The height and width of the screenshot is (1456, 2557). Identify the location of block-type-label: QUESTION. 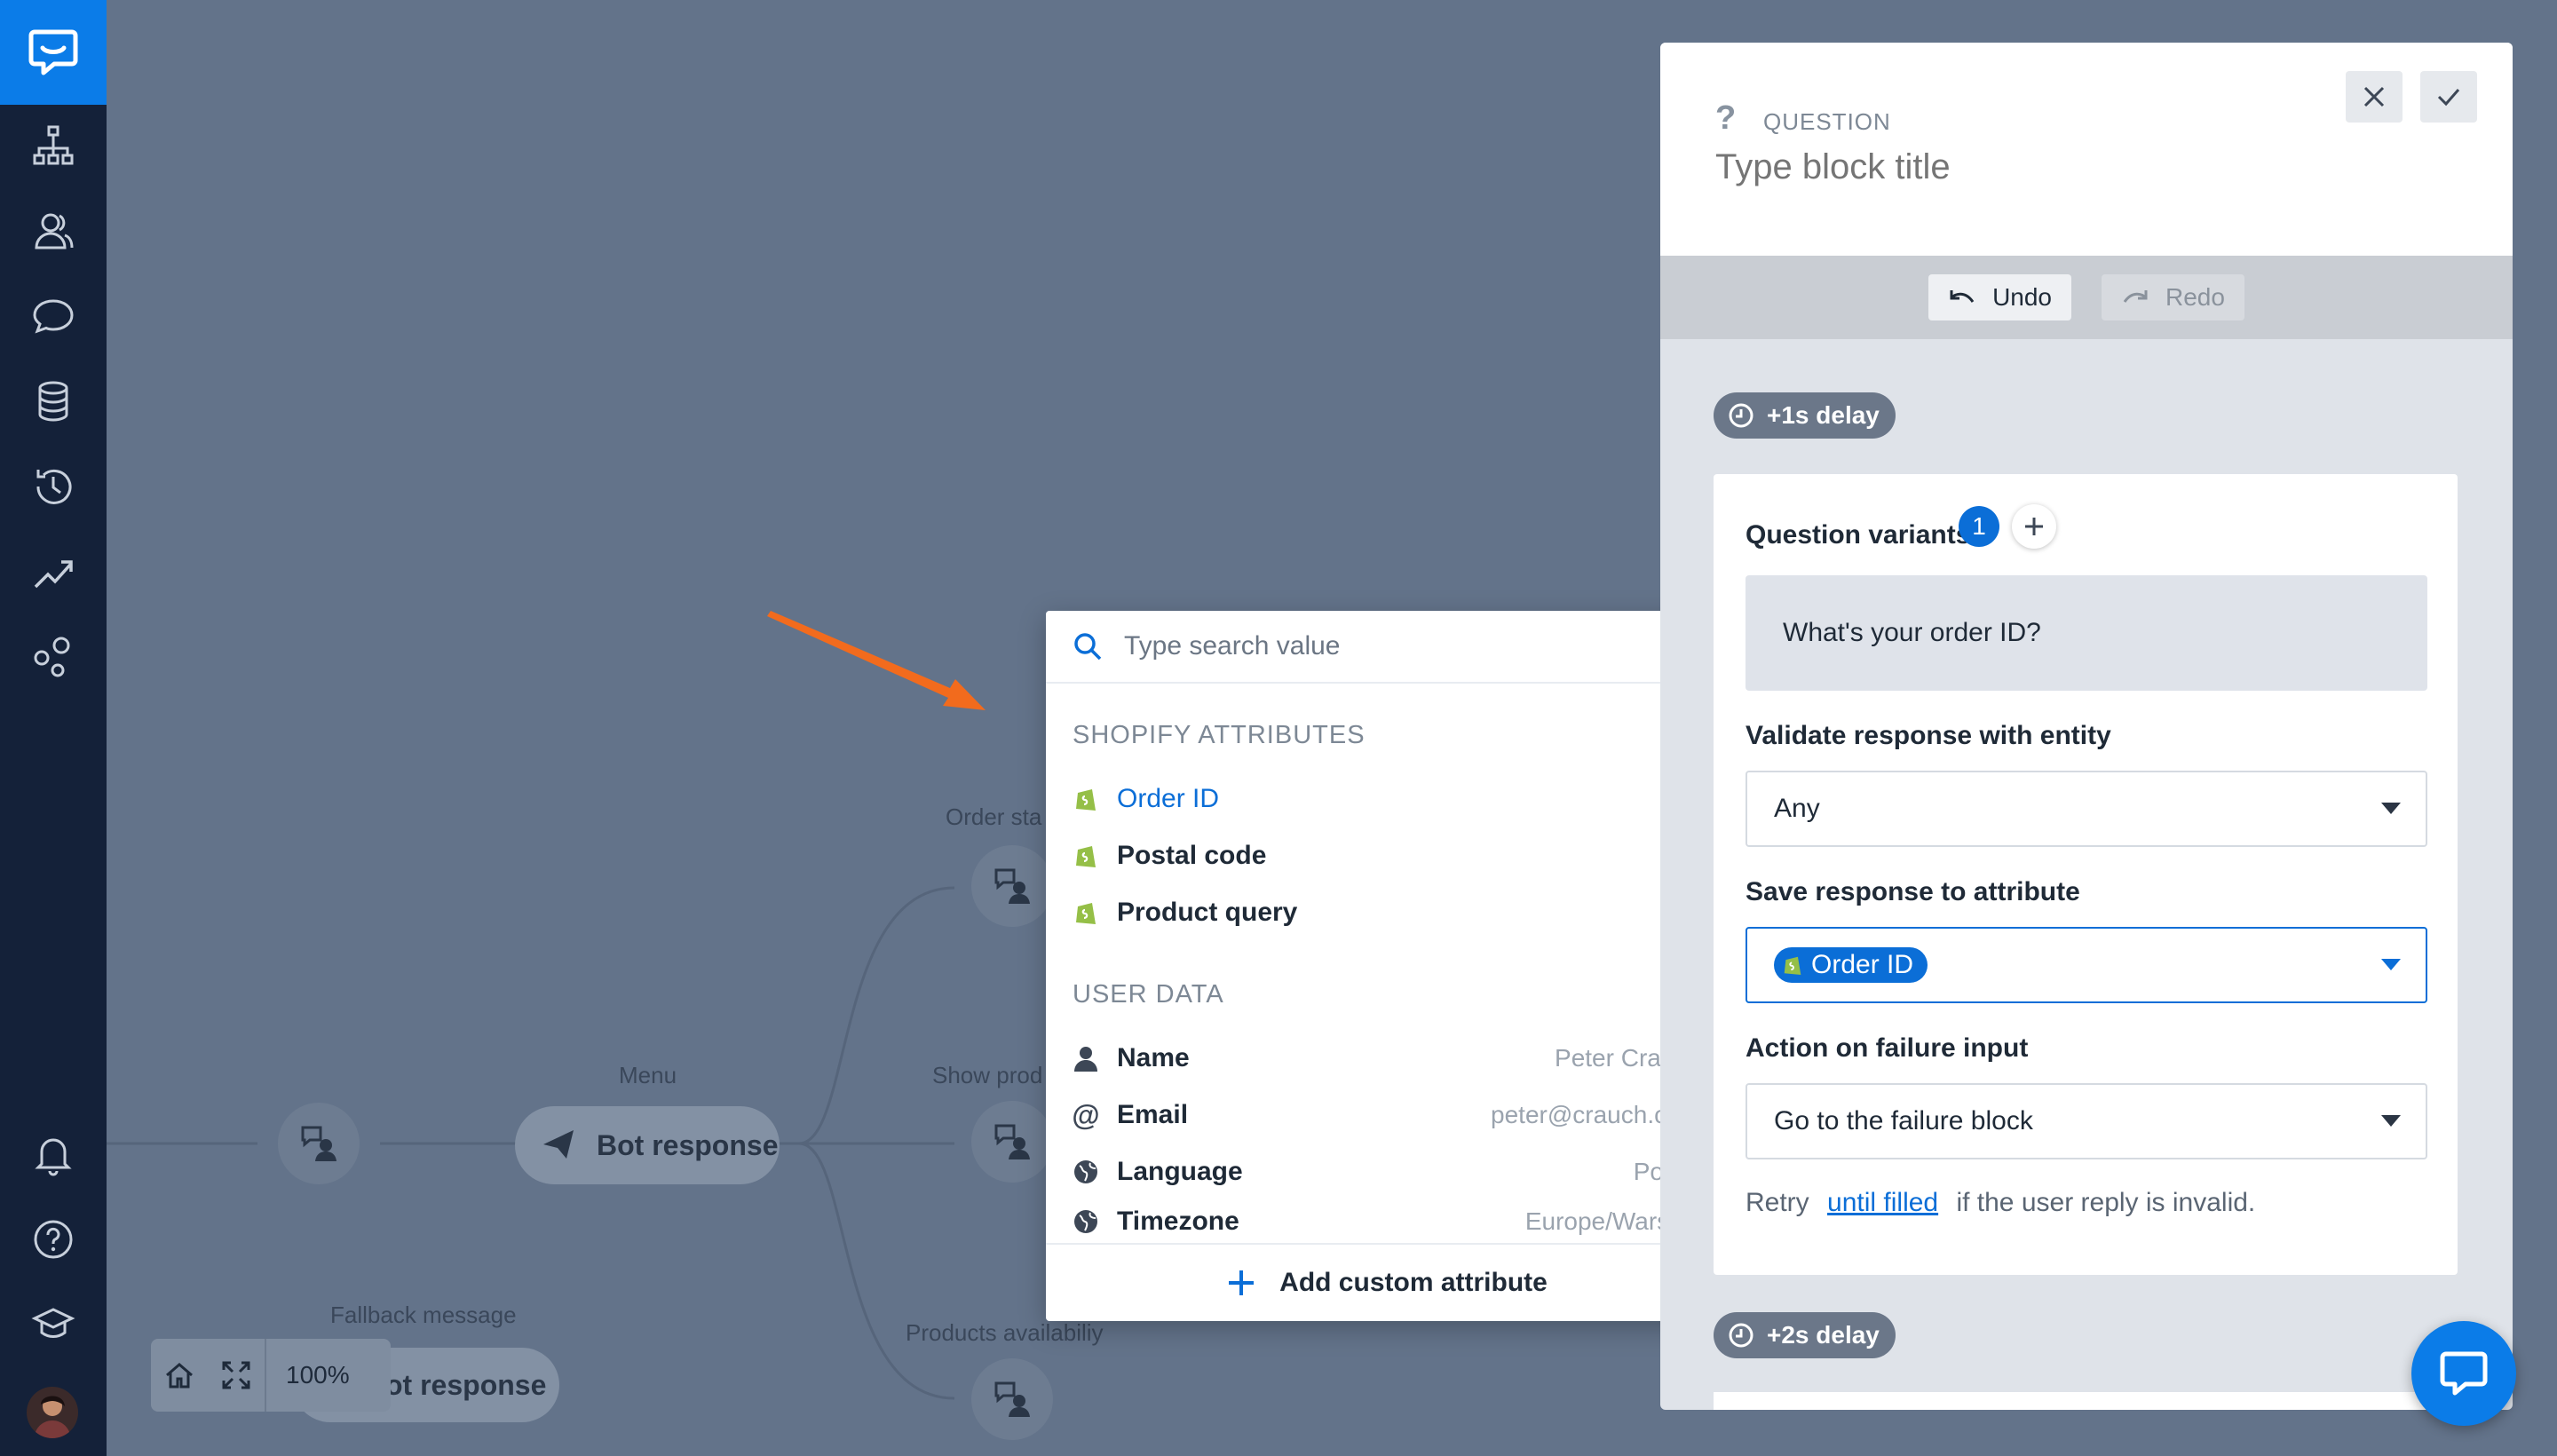
(1827, 121).